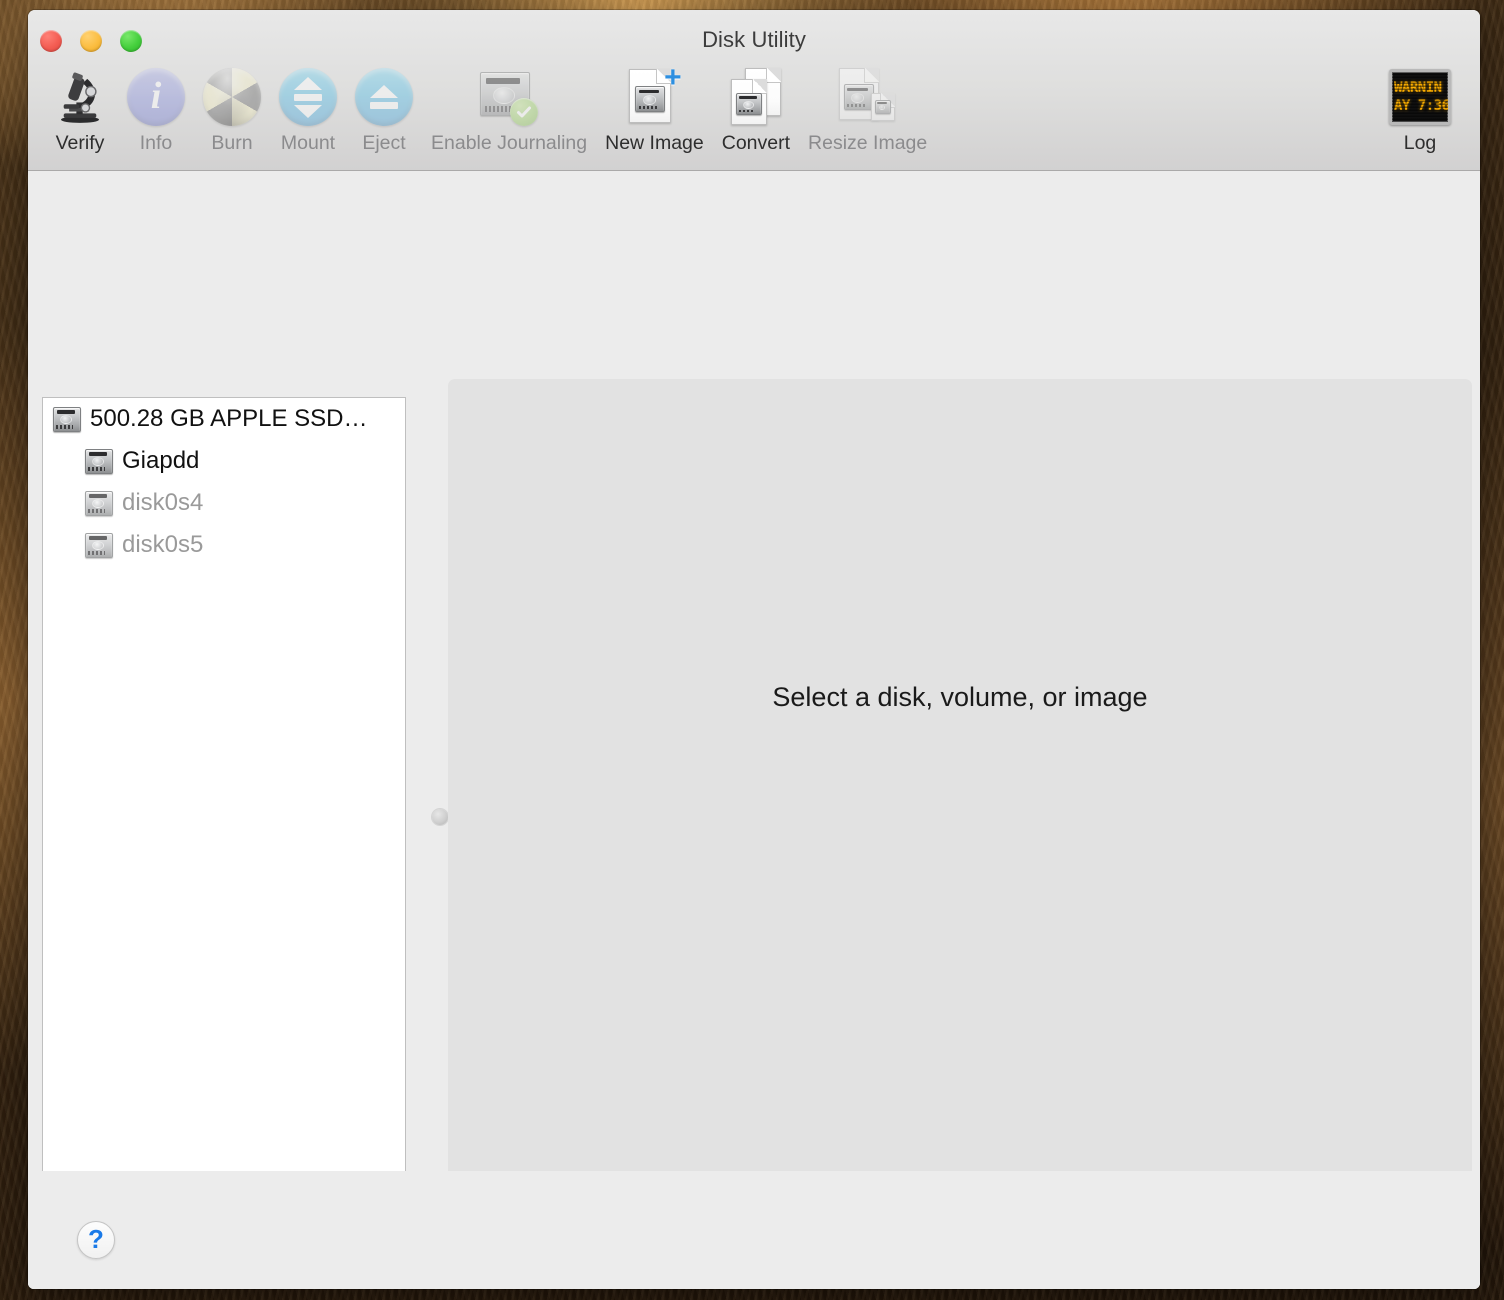 This screenshot has height=1300, width=1504. I want to click on toolbar-label-log: Log, so click(1420, 143).